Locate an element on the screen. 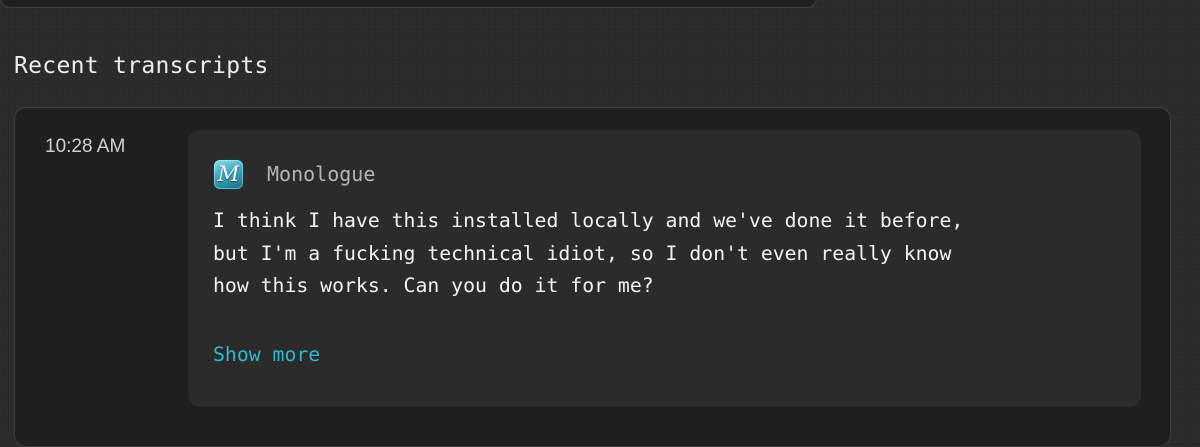 This screenshot has height=447, width=1200. transcript-line: how this works. Can you do it for me? is located at coordinates (433, 285).